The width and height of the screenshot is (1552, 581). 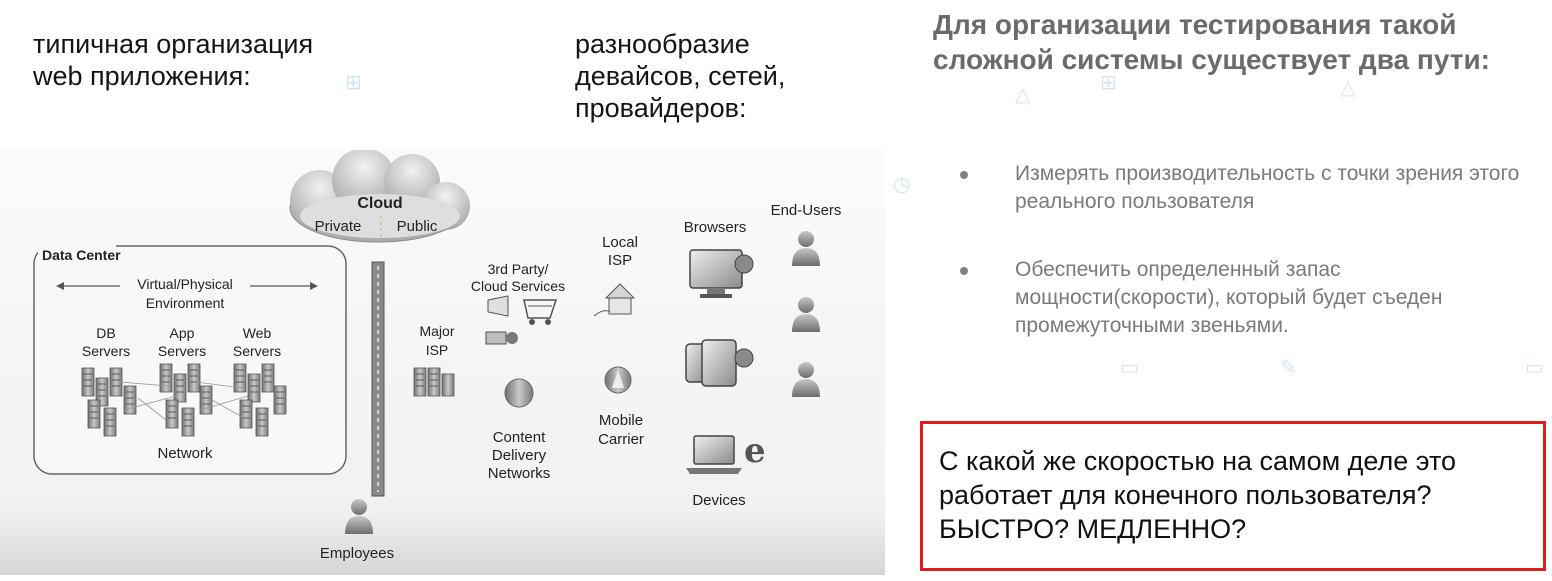 I want to click on local-isp-label-1: Local, so click(x=620, y=242).